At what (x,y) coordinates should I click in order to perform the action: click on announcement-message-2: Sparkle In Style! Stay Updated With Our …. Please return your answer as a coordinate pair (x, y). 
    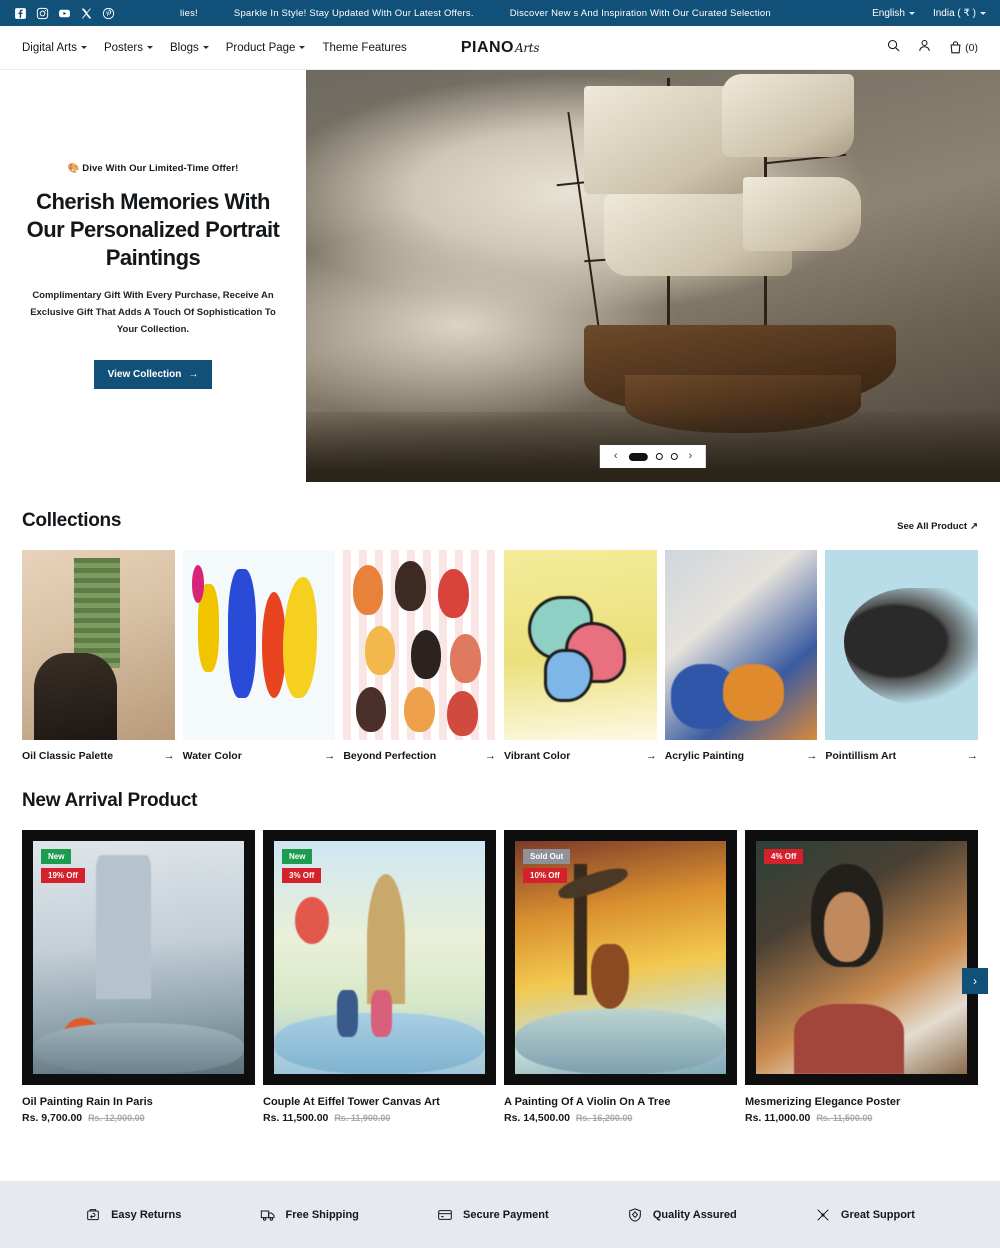
    Looking at the image, I should click on (353, 13).